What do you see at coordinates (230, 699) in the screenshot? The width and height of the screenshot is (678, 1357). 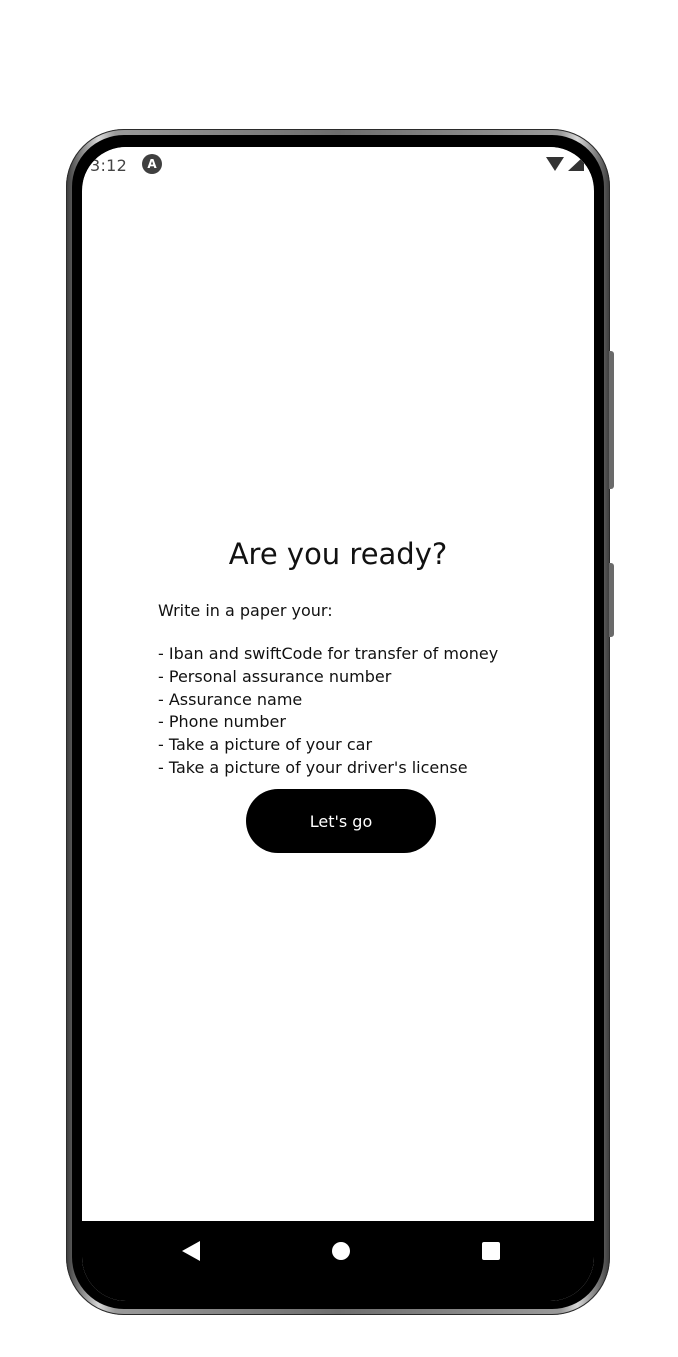 I see `list-item: - Assurance name` at bounding box center [230, 699].